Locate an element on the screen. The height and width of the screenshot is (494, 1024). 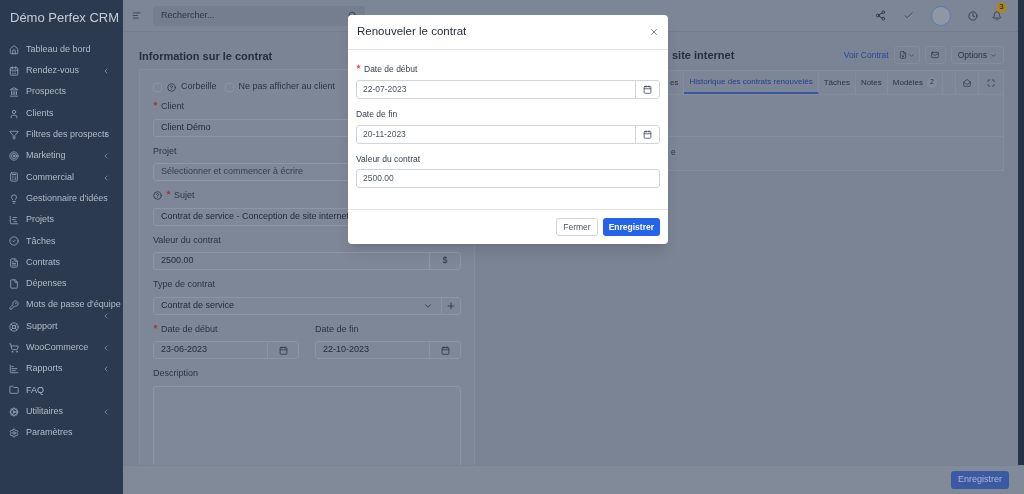
bar-chart-icon is located at coordinates (14, 369).